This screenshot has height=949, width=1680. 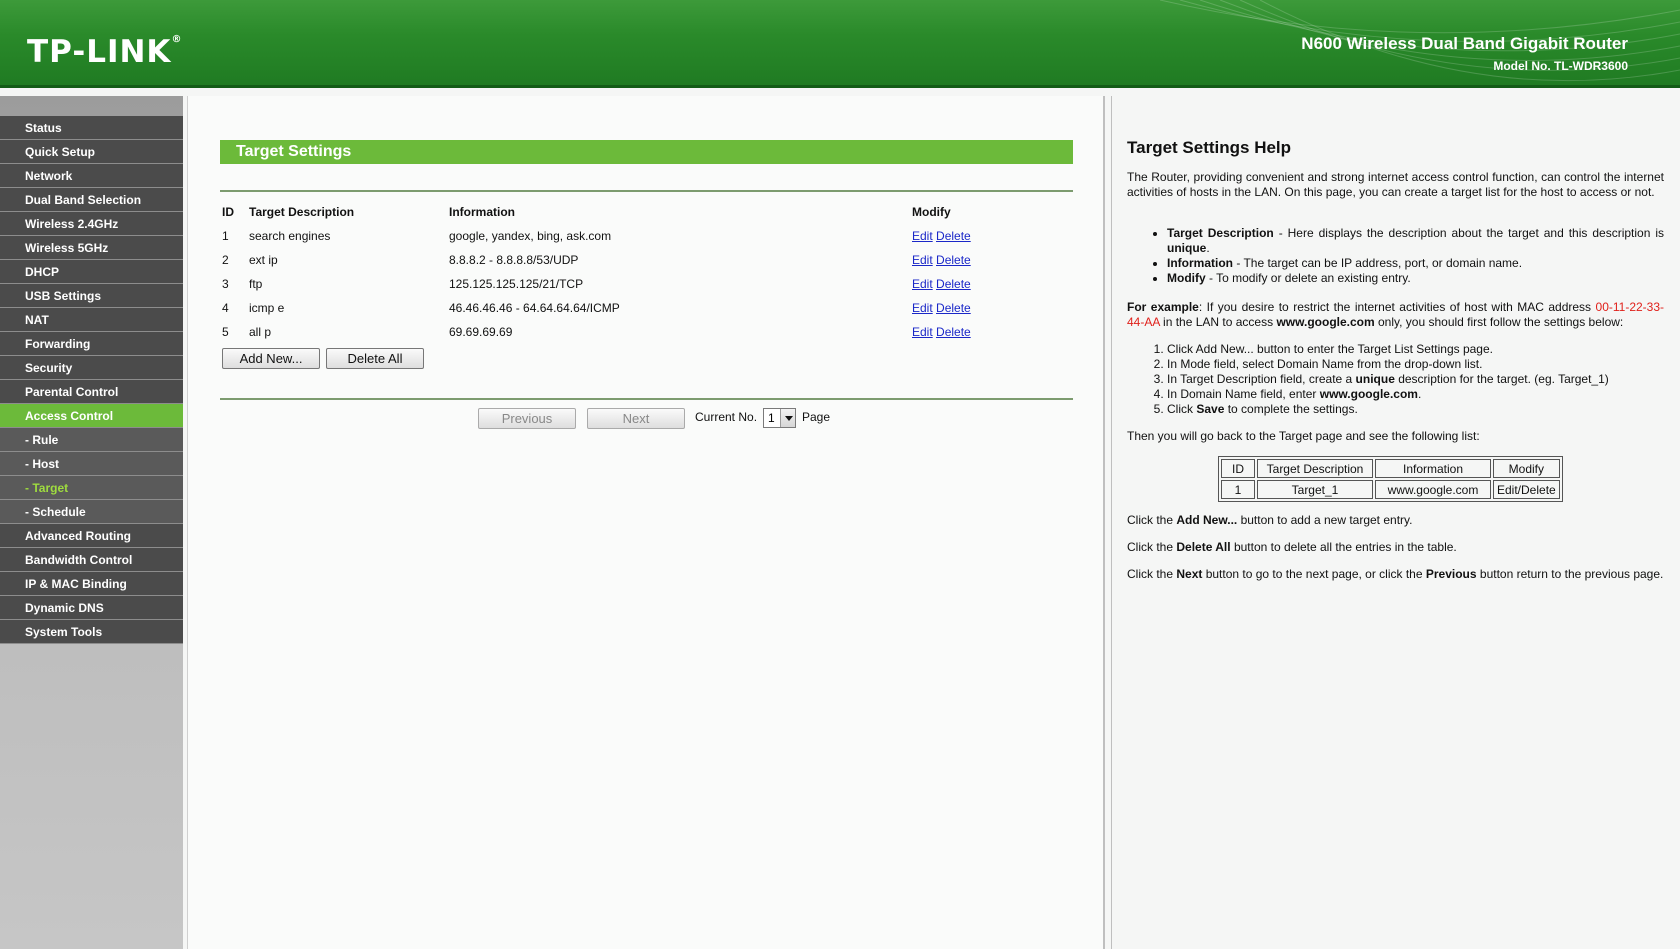 I want to click on demo-header-description: Target Description, so click(x=1315, y=468).